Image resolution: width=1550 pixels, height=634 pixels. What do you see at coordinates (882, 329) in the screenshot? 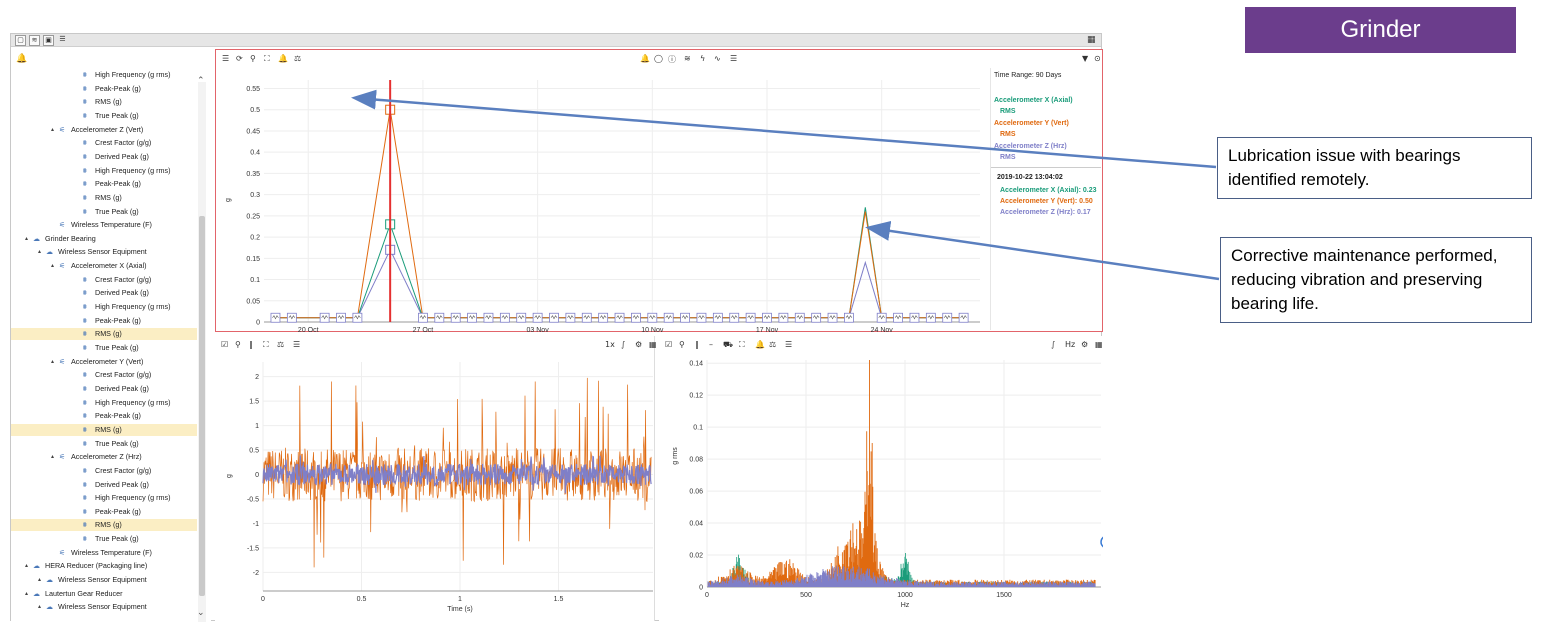
I see `x-tick-label: 24 Nov` at bounding box center [882, 329].